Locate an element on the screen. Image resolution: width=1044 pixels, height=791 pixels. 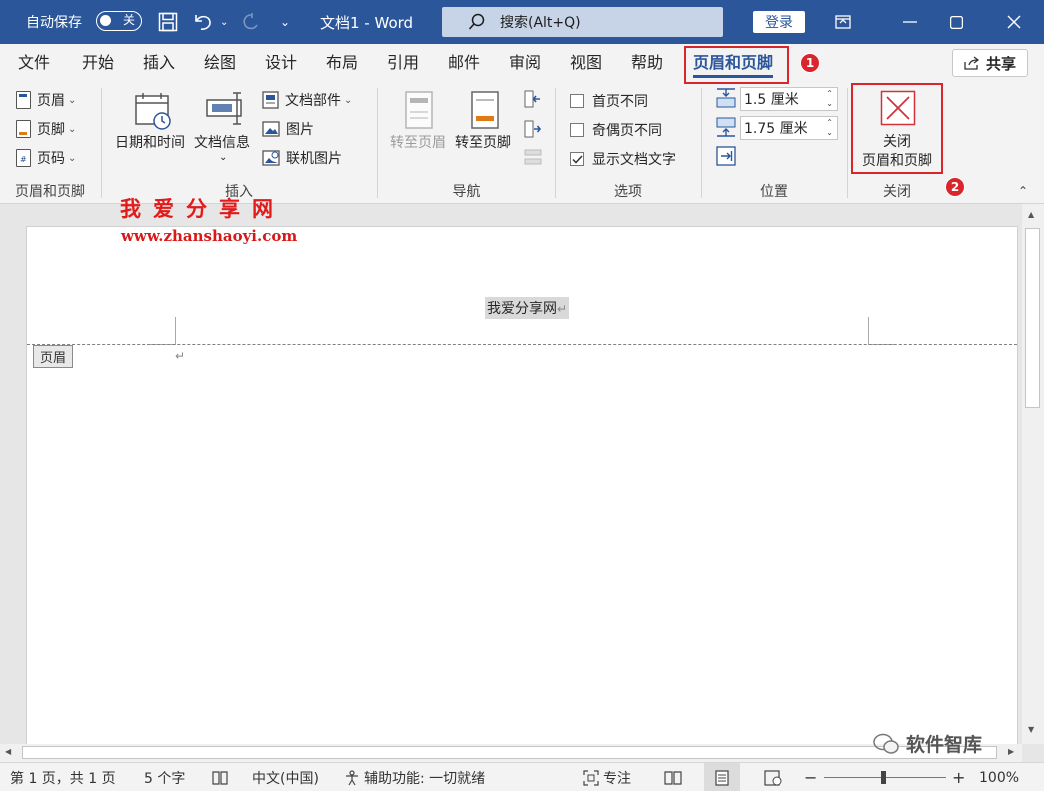
tab-review: 审阅 is located at coordinates (525, 64).